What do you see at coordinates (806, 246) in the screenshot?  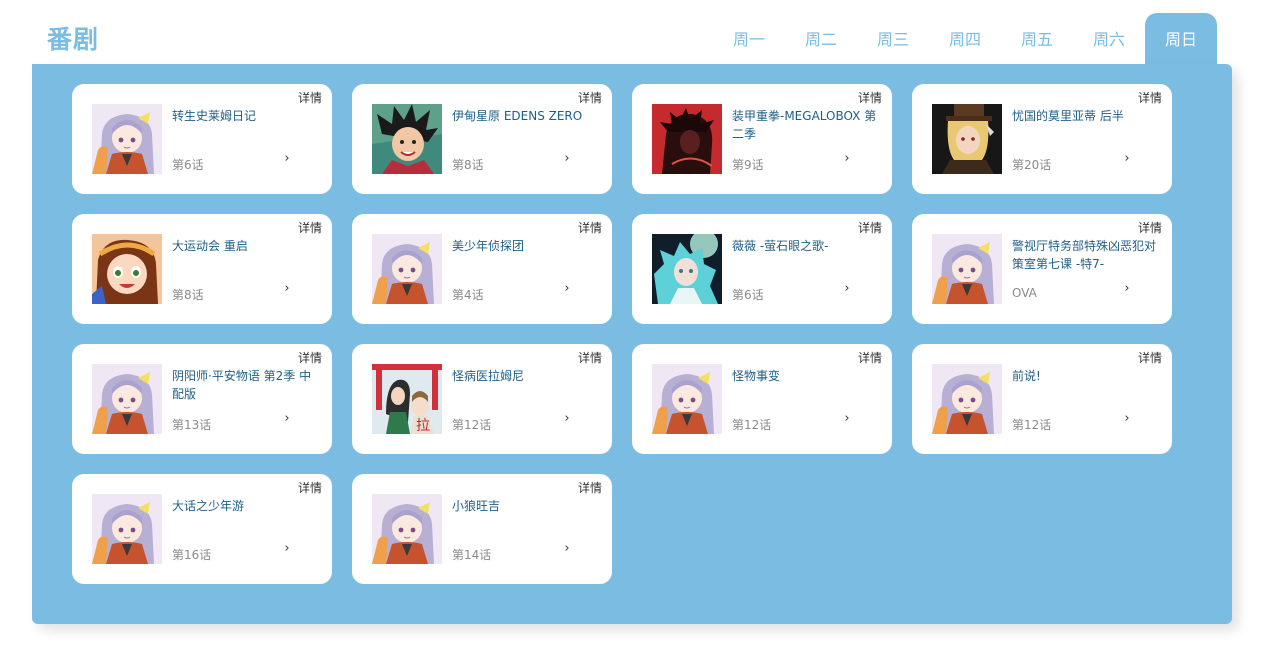 I see `anime-title: 薇薇 -萤石眼之歌-` at bounding box center [806, 246].